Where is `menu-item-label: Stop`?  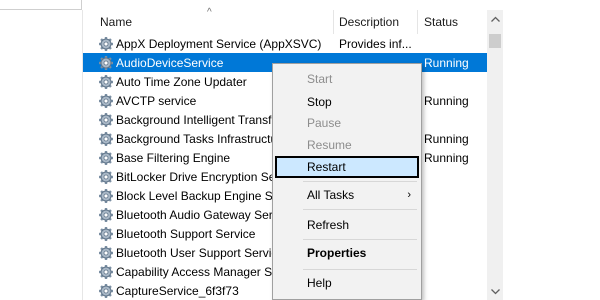
menu-item-label: Stop is located at coordinates (319, 102).